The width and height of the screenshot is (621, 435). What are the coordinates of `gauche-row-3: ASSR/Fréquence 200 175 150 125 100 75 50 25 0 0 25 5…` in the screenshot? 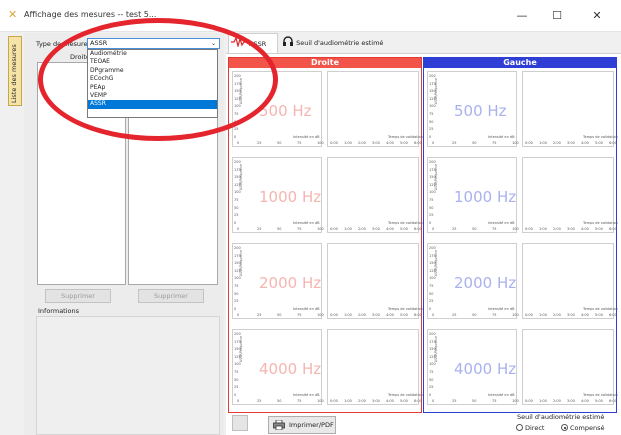 It's located at (521, 368).